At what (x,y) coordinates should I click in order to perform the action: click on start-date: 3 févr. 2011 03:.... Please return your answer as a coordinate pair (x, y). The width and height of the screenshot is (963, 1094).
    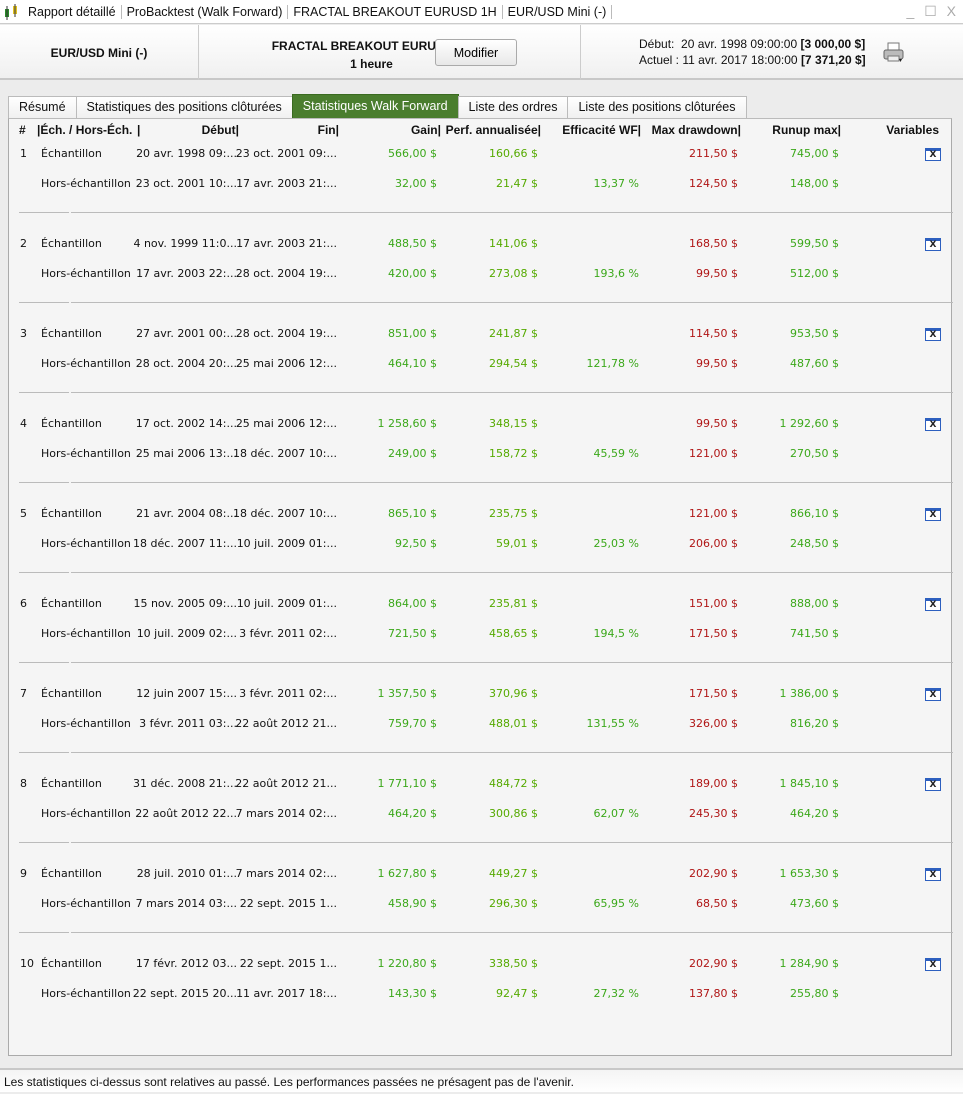
    Looking at the image, I should click on (188, 723).